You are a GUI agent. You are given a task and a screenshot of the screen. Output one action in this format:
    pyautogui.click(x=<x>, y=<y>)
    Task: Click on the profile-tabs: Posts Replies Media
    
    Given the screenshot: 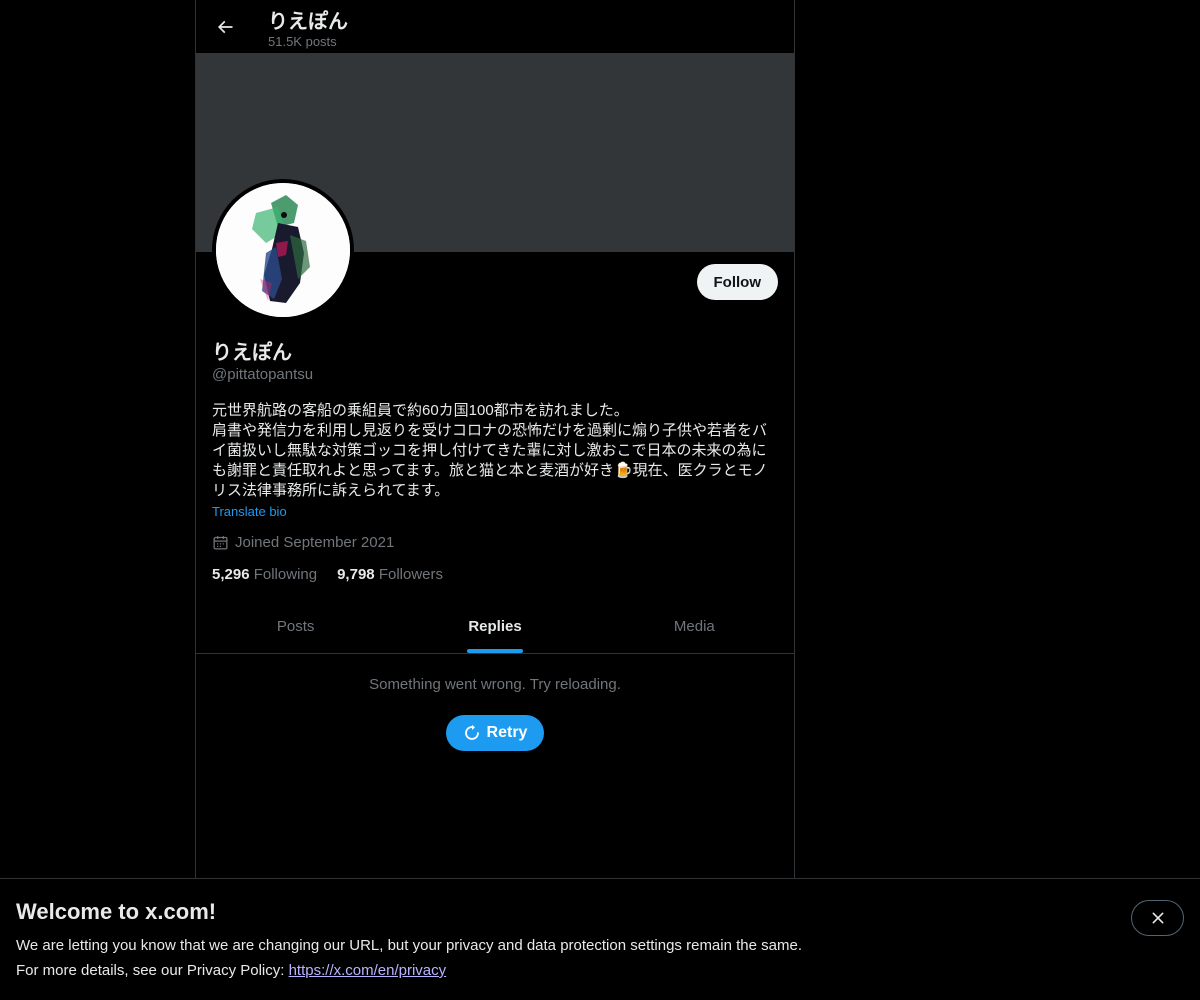 What is the action you would take?
    pyautogui.click(x=495, y=627)
    